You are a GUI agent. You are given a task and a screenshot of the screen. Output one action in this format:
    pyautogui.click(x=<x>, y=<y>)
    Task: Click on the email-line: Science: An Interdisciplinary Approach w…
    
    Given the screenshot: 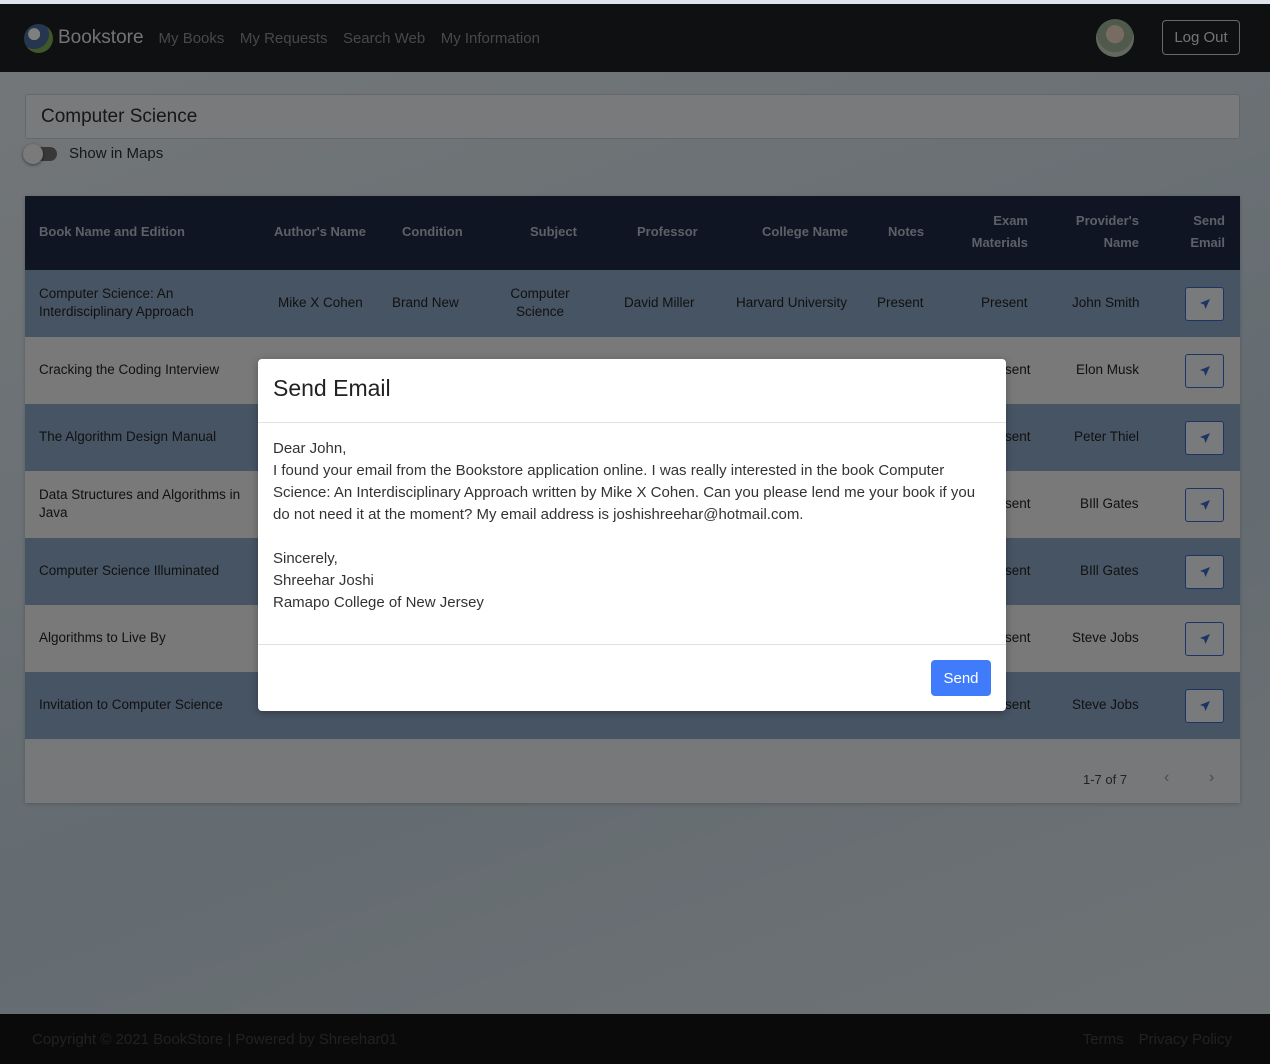 What is the action you would take?
    pyautogui.click(x=624, y=492)
    